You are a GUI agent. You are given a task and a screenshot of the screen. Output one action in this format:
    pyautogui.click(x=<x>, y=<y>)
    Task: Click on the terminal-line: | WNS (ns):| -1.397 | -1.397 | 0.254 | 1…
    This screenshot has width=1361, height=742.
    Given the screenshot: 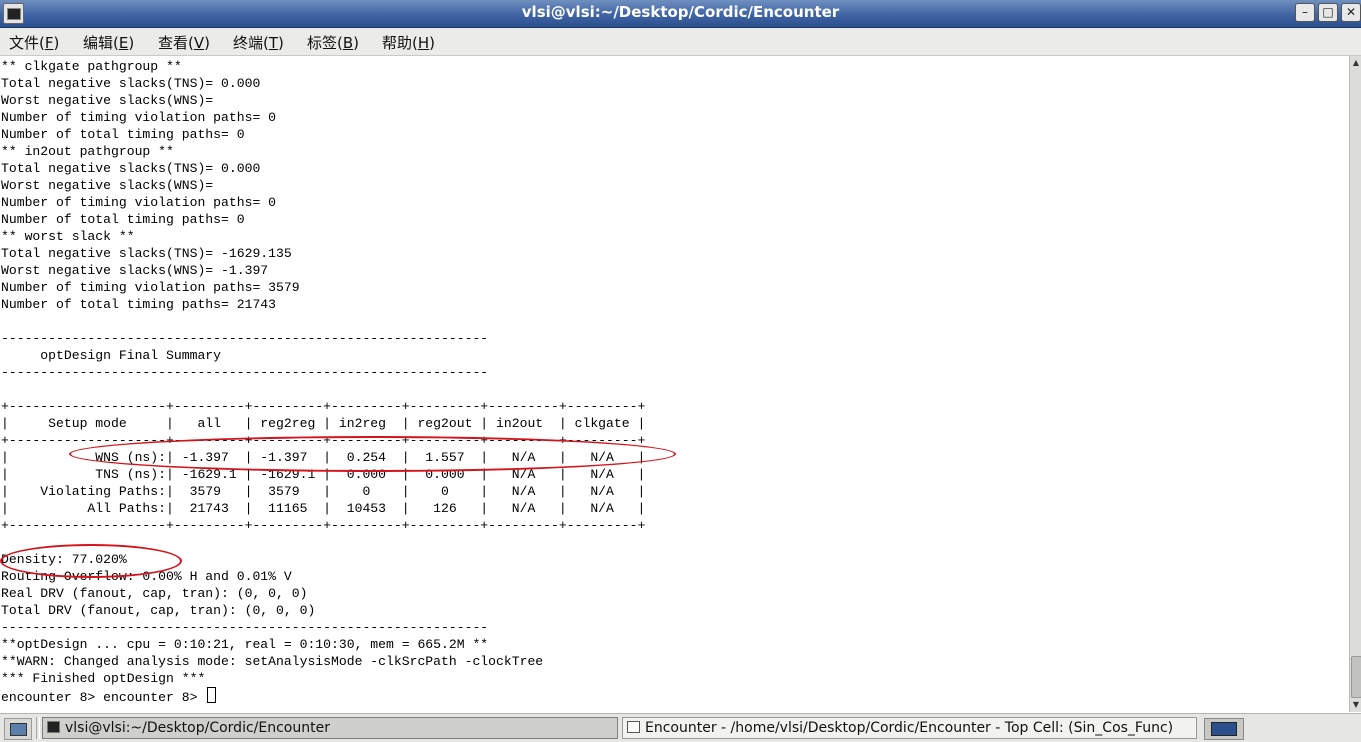 What is the action you would take?
    pyautogui.click(x=323, y=457)
    